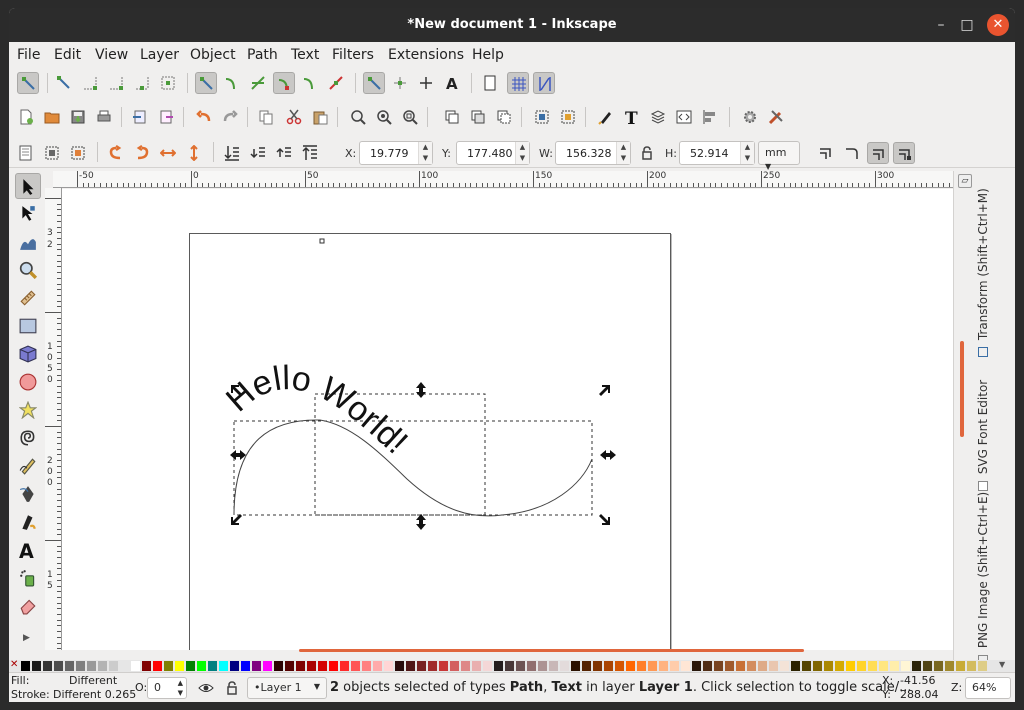 The width and height of the screenshot is (1024, 710). What do you see at coordinates (776, 117) in the screenshot?
I see `document-properties-icon` at bounding box center [776, 117].